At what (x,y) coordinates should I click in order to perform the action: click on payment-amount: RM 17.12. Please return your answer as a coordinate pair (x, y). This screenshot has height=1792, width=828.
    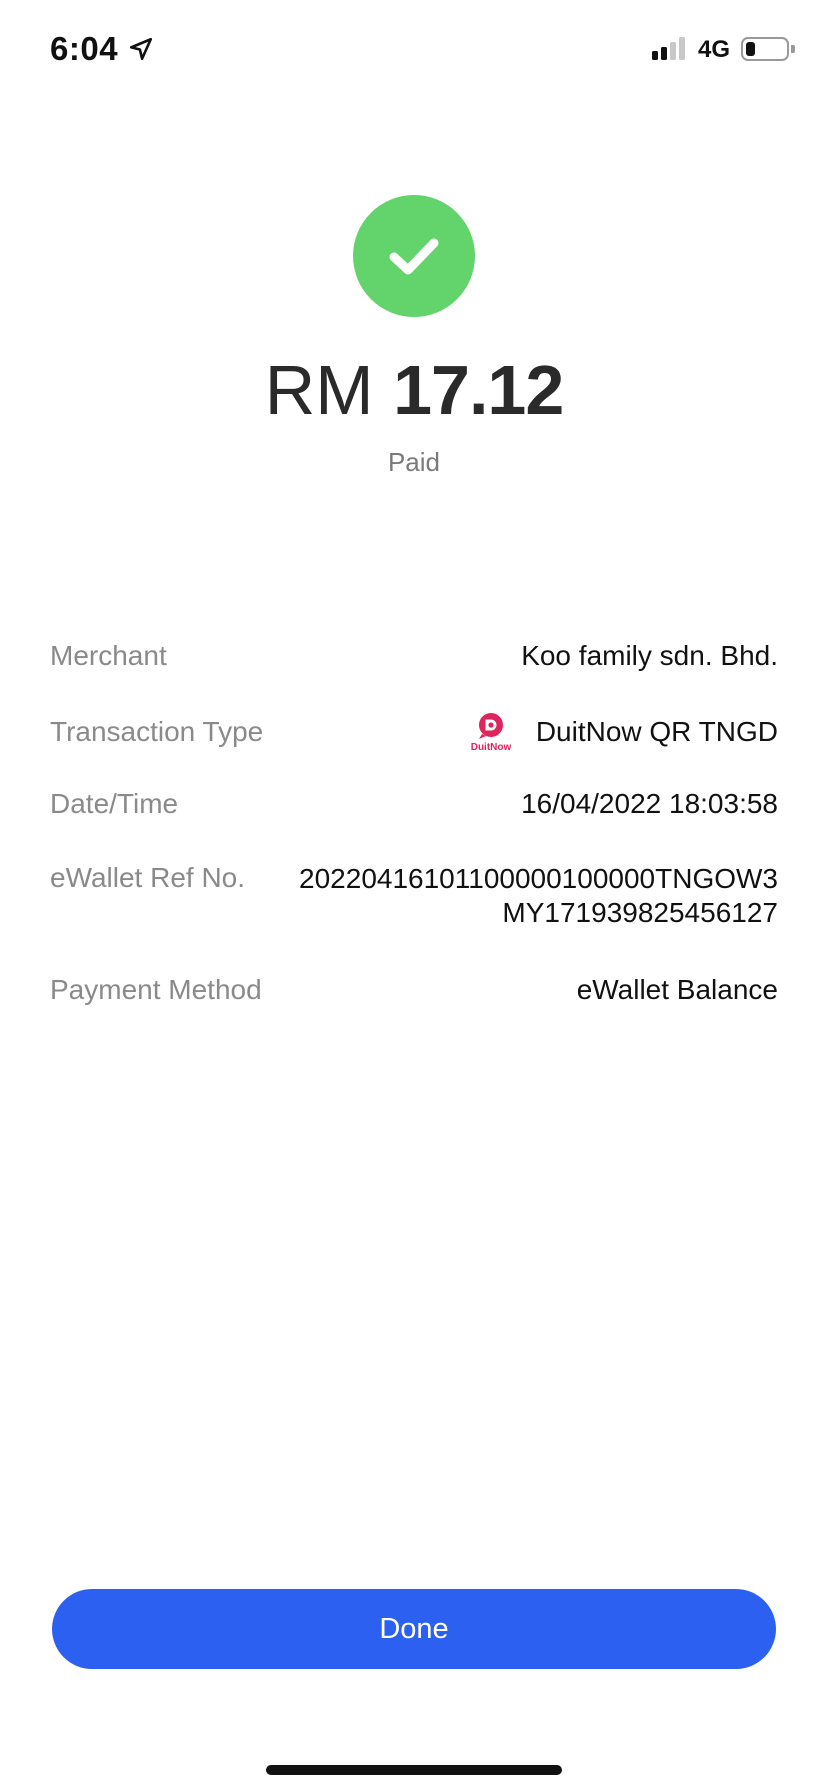
    Looking at the image, I should click on (414, 390).